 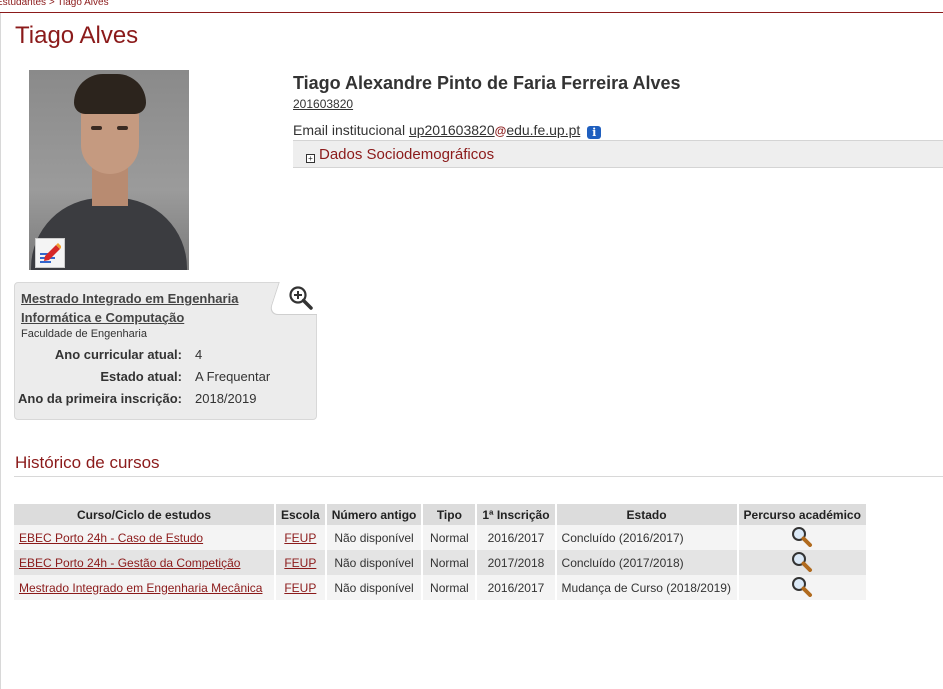 I want to click on first-enrollment-cell: 2017/2018, so click(x=516, y=562).